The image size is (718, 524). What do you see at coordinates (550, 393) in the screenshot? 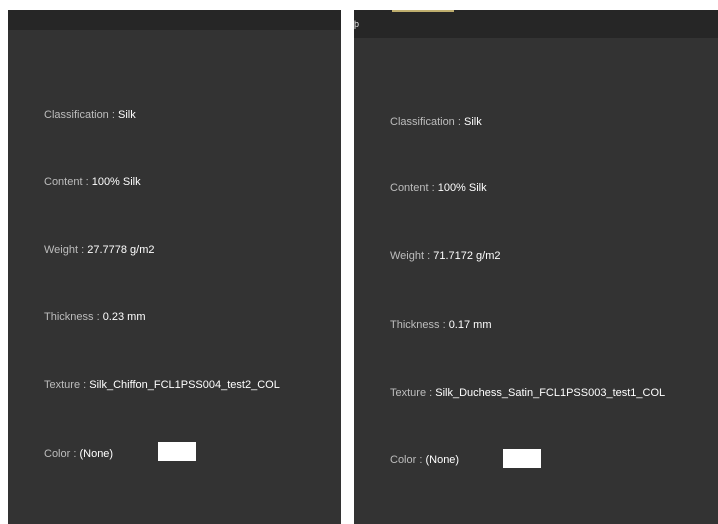
I see `texture-value: Silk_Duchess_Satin_FCL1PSS003_test1_COL` at bounding box center [550, 393].